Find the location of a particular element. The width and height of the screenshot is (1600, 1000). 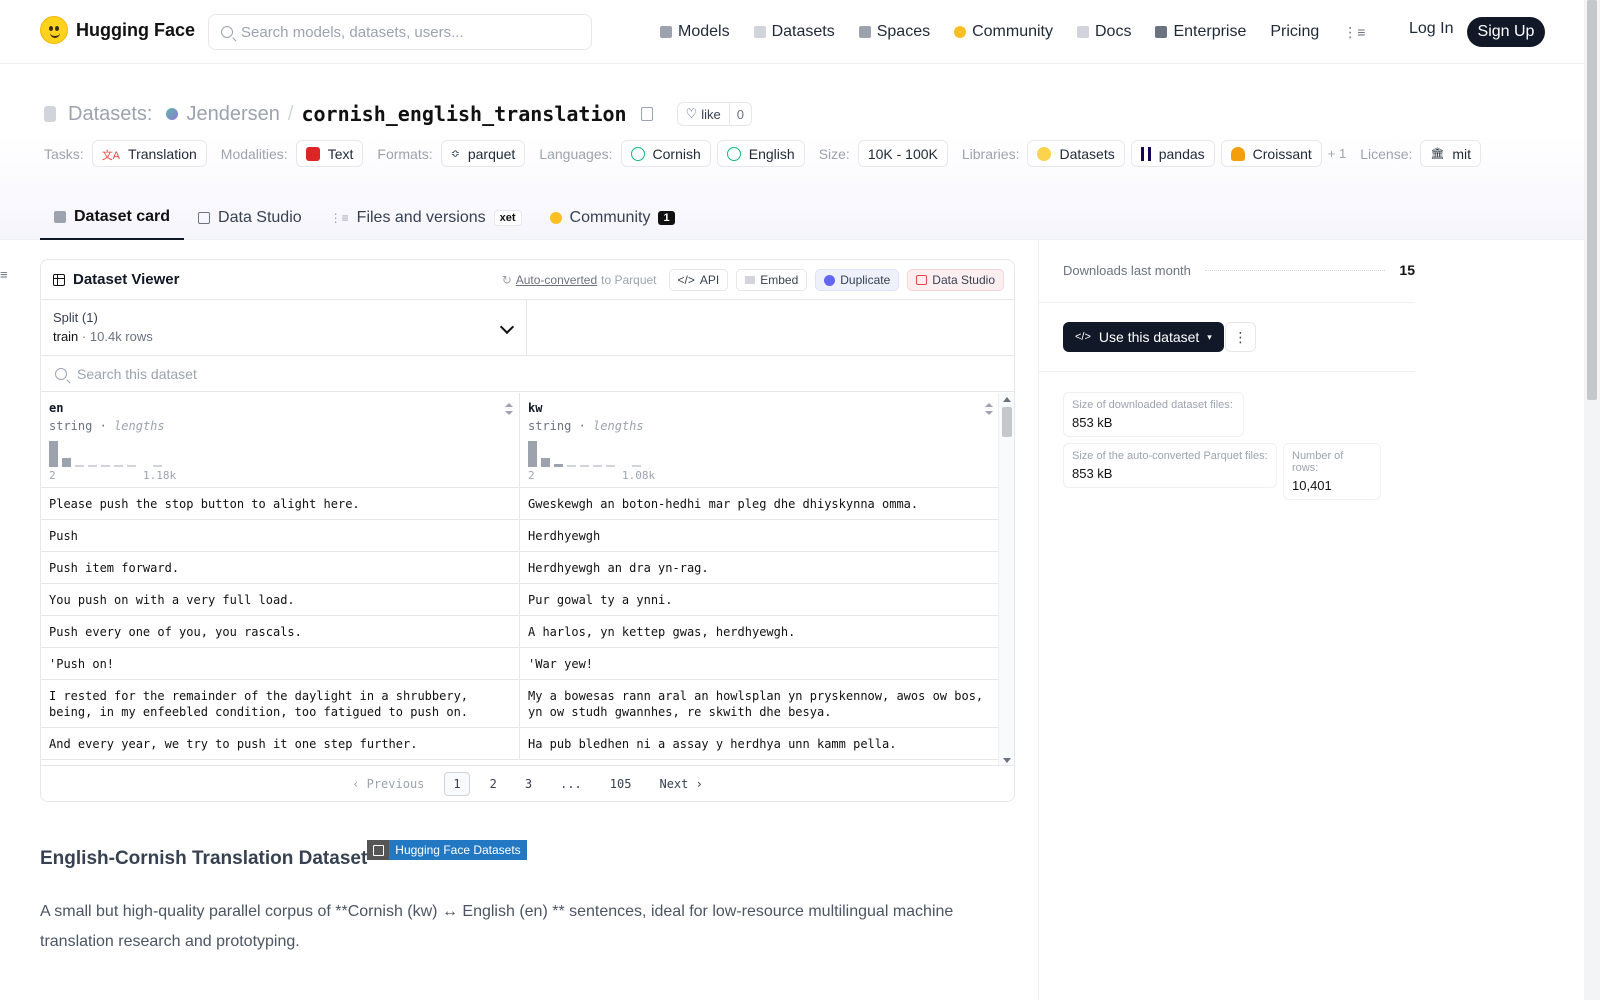

nav-datasets: Datasets is located at coordinates (794, 32).